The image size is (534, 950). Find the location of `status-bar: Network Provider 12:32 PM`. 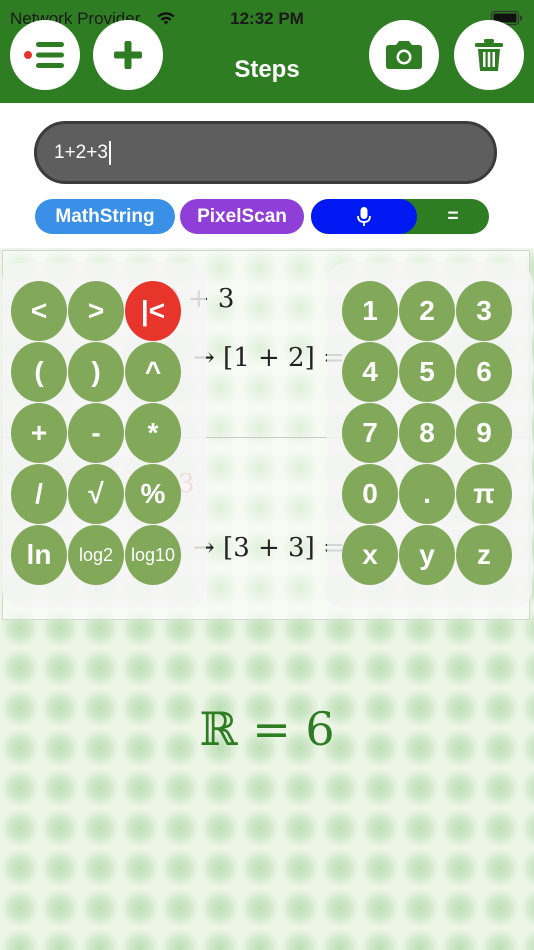

status-bar: Network Provider 12:32 PM is located at coordinates (267, 17).